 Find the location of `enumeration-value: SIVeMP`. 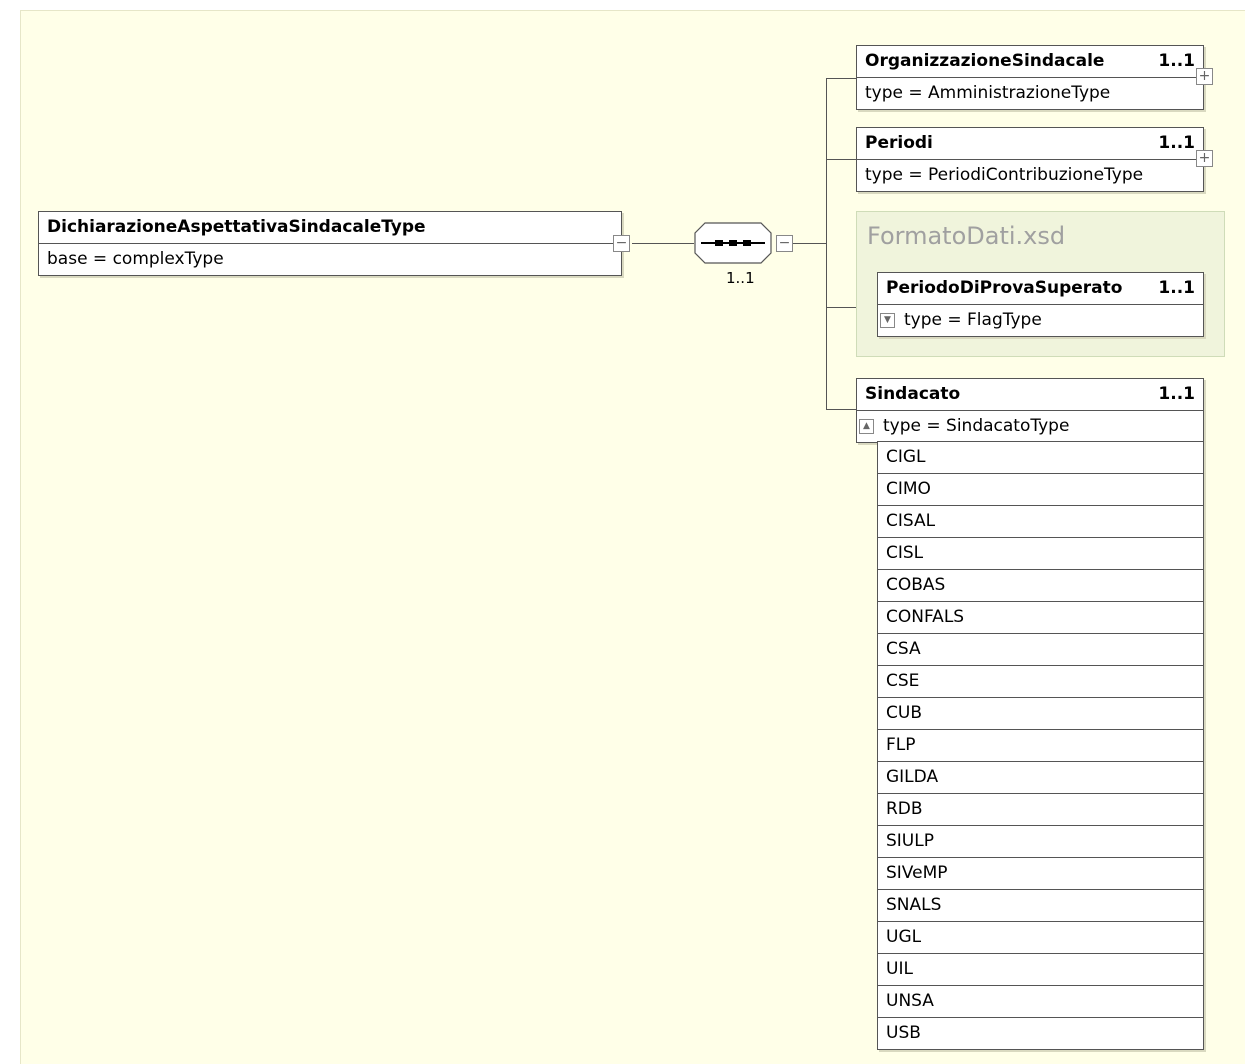

enumeration-value: SIVeMP is located at coordinates (1040, 873).